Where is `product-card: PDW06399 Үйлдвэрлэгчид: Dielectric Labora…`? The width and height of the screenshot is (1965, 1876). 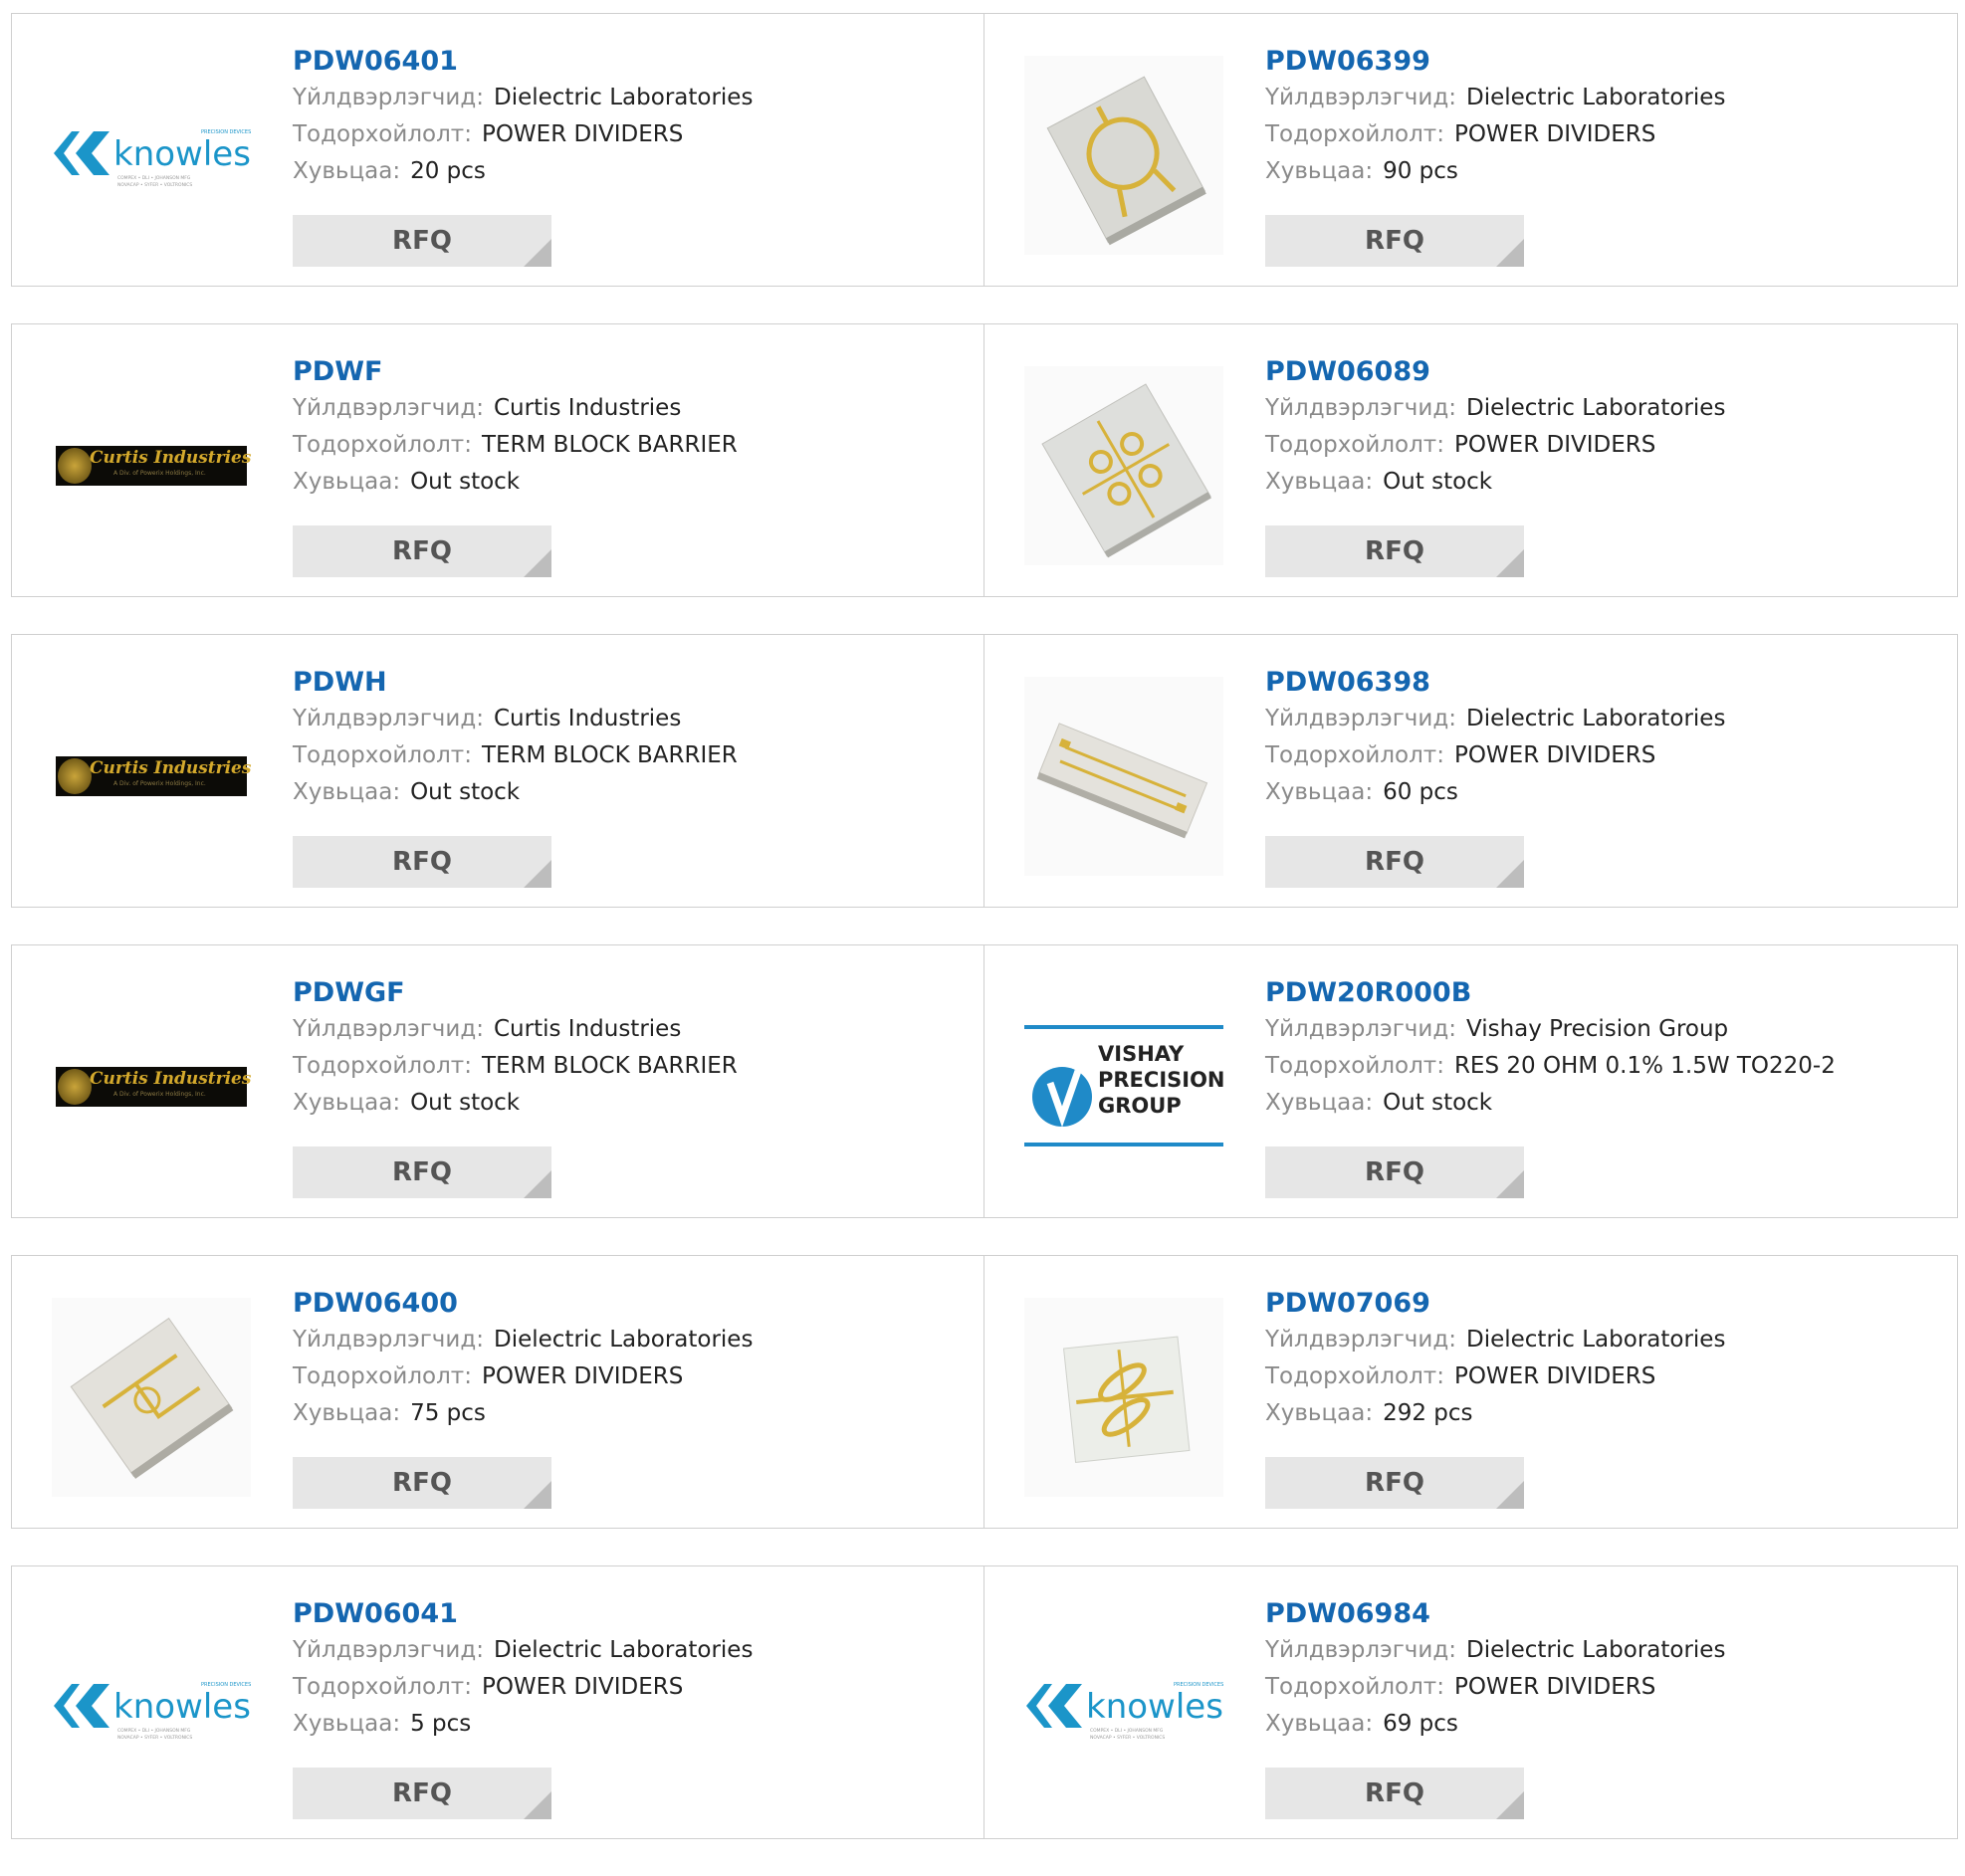 product-card: PDW06399 Үйлдвэрлэгчид: Dielectric Labora… is located at coordinates (1471, 150).